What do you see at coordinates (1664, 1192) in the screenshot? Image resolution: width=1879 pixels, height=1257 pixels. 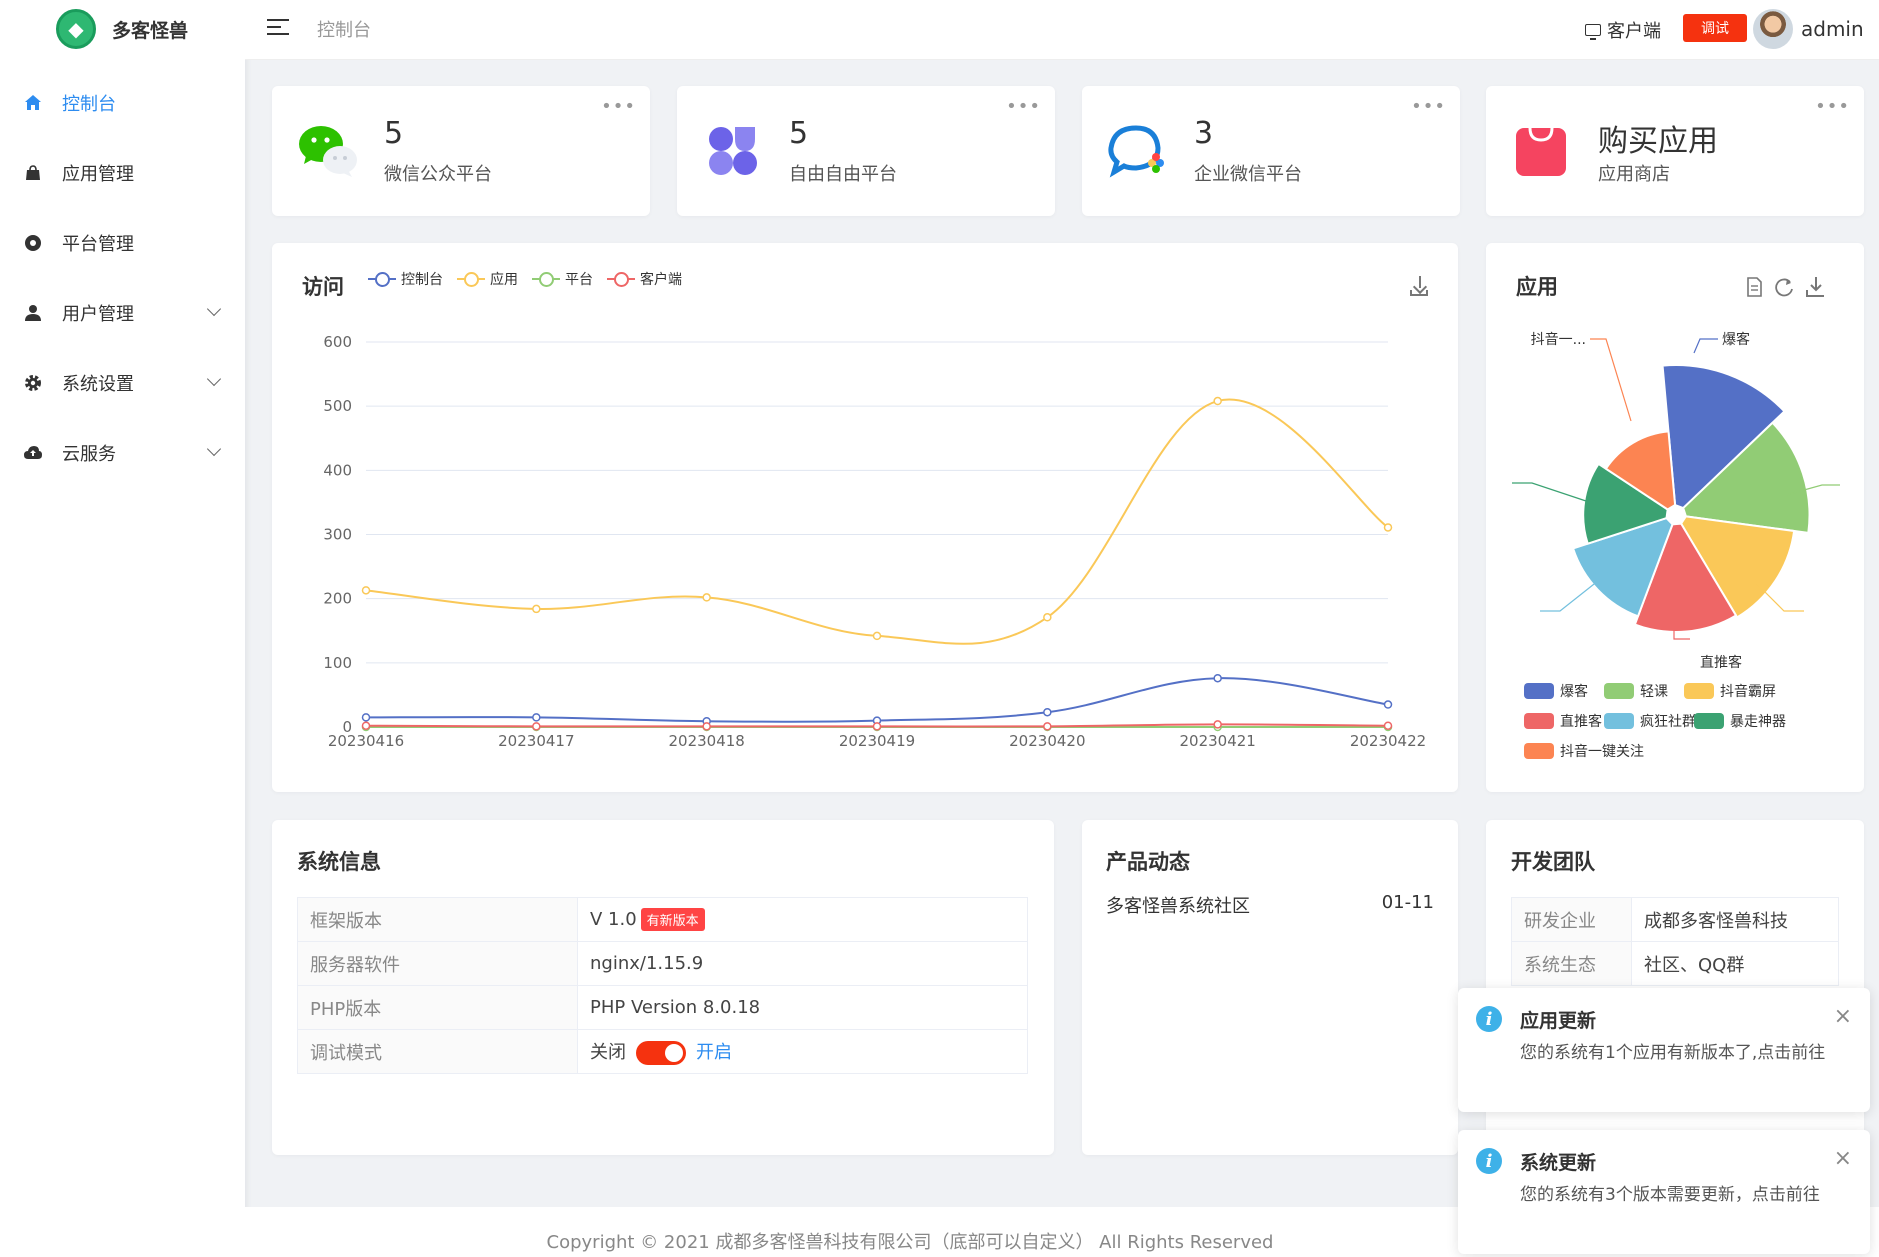 I see `system-update-notification: i 系统更新 您的系统有3个版本需要更新，点击前往 ×` at bounding box center [1664, 1192].